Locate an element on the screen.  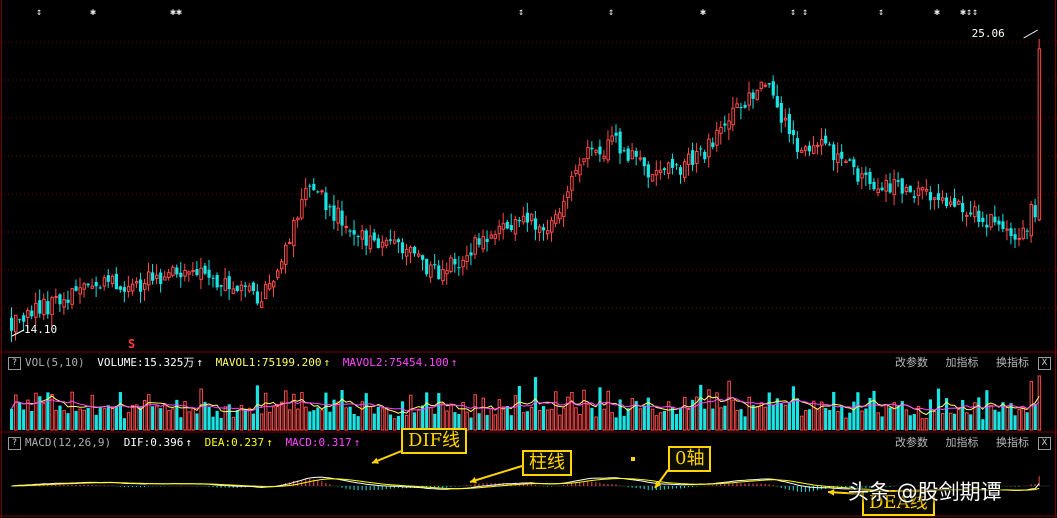
event-marker: ↕ ↕ is located at coordinates (799, 12).